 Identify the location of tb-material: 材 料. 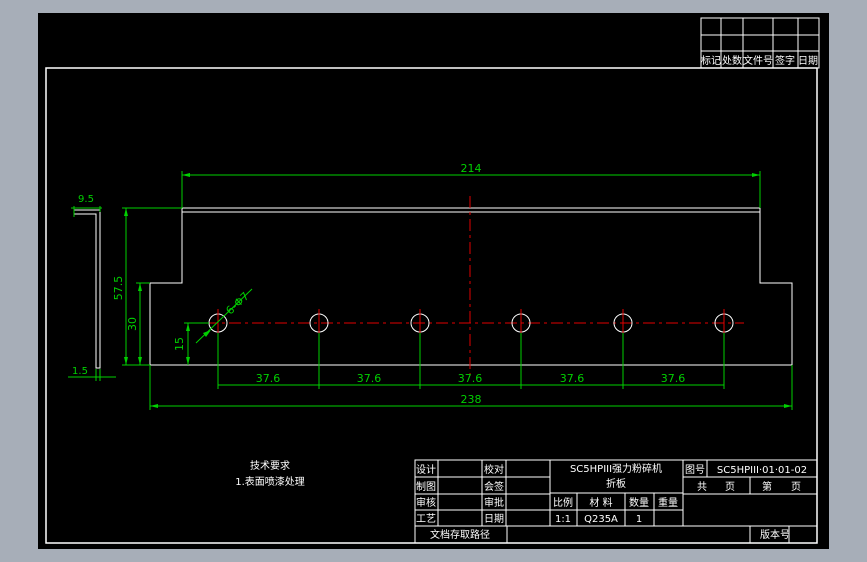
(600, 502).